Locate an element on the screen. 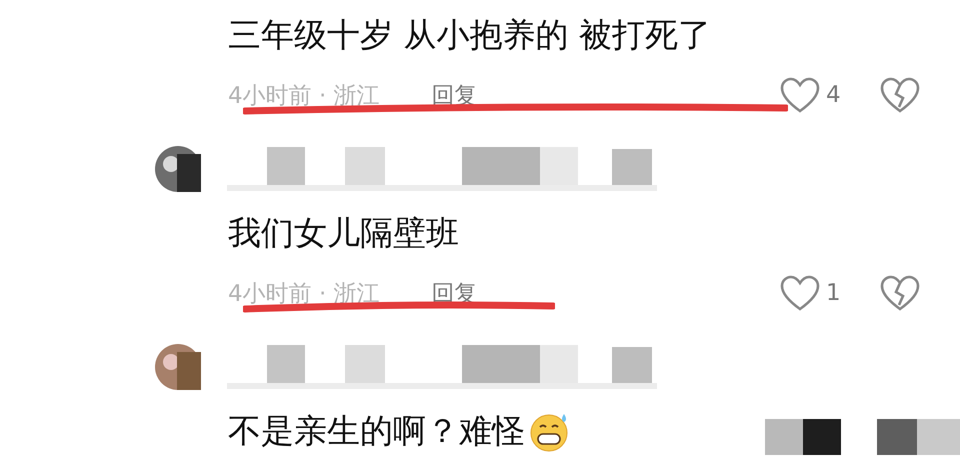  like-count: 1 is located at coordinates (834, 293).